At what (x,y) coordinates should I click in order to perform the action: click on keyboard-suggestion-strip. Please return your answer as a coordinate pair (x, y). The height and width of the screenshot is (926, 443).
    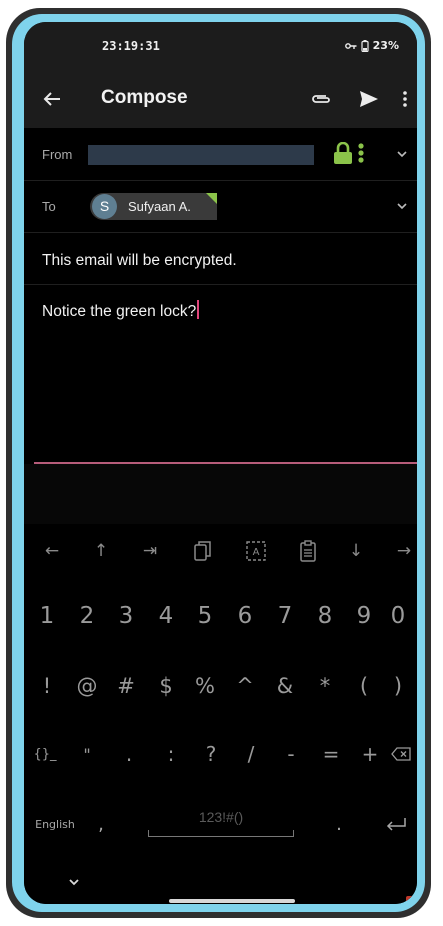
    Looking at the image, I should click on (220, 494).